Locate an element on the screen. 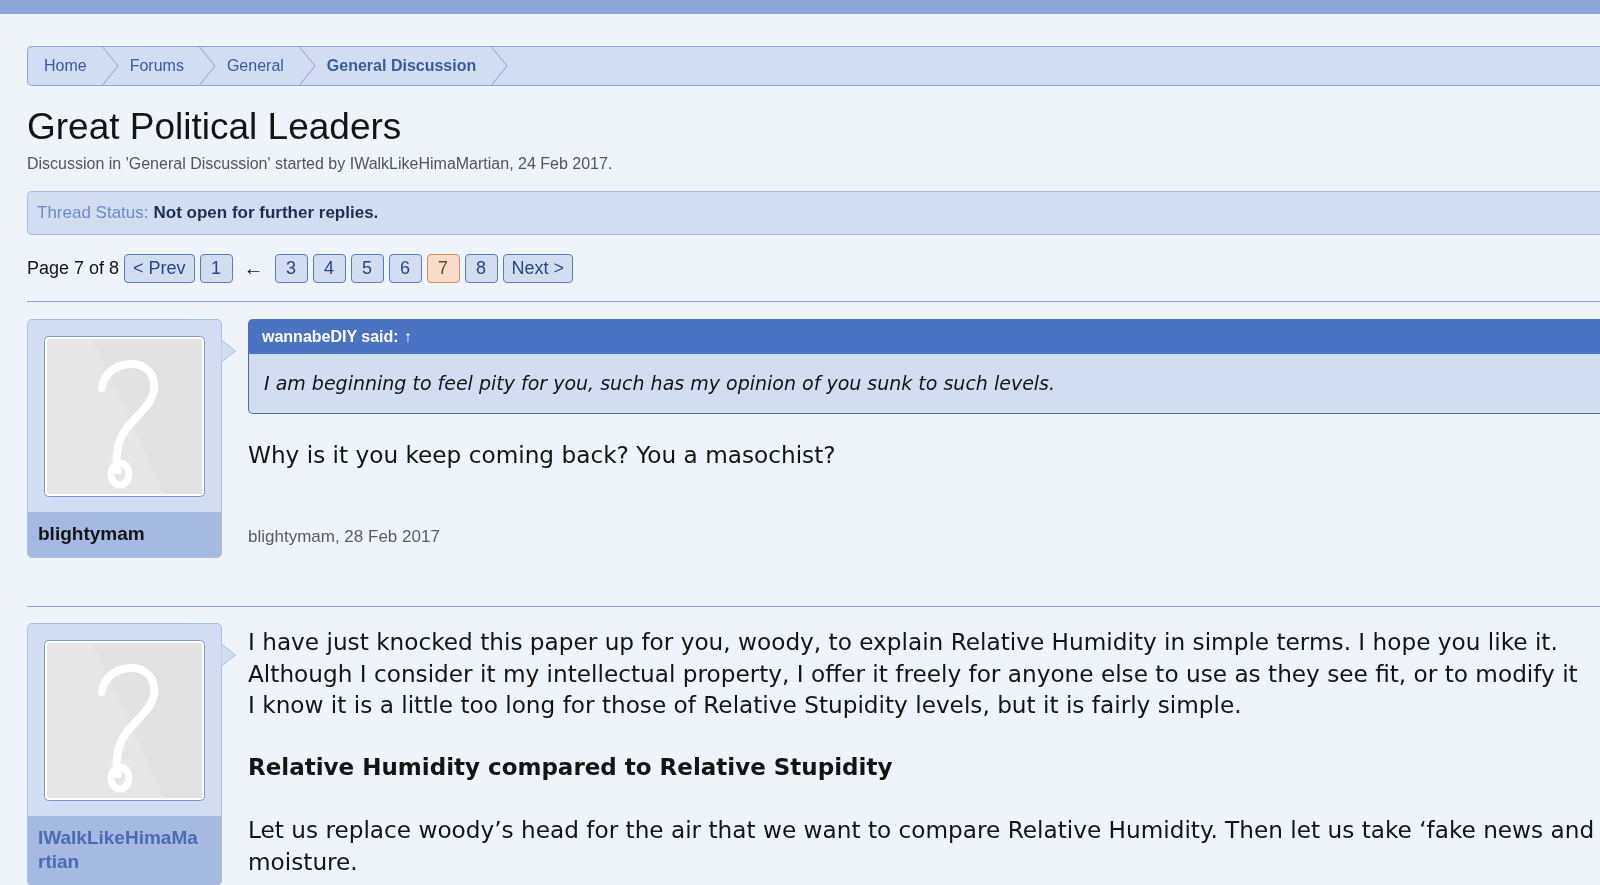  thread-title: Great Political Leaders is located at coordinates (214, 127).